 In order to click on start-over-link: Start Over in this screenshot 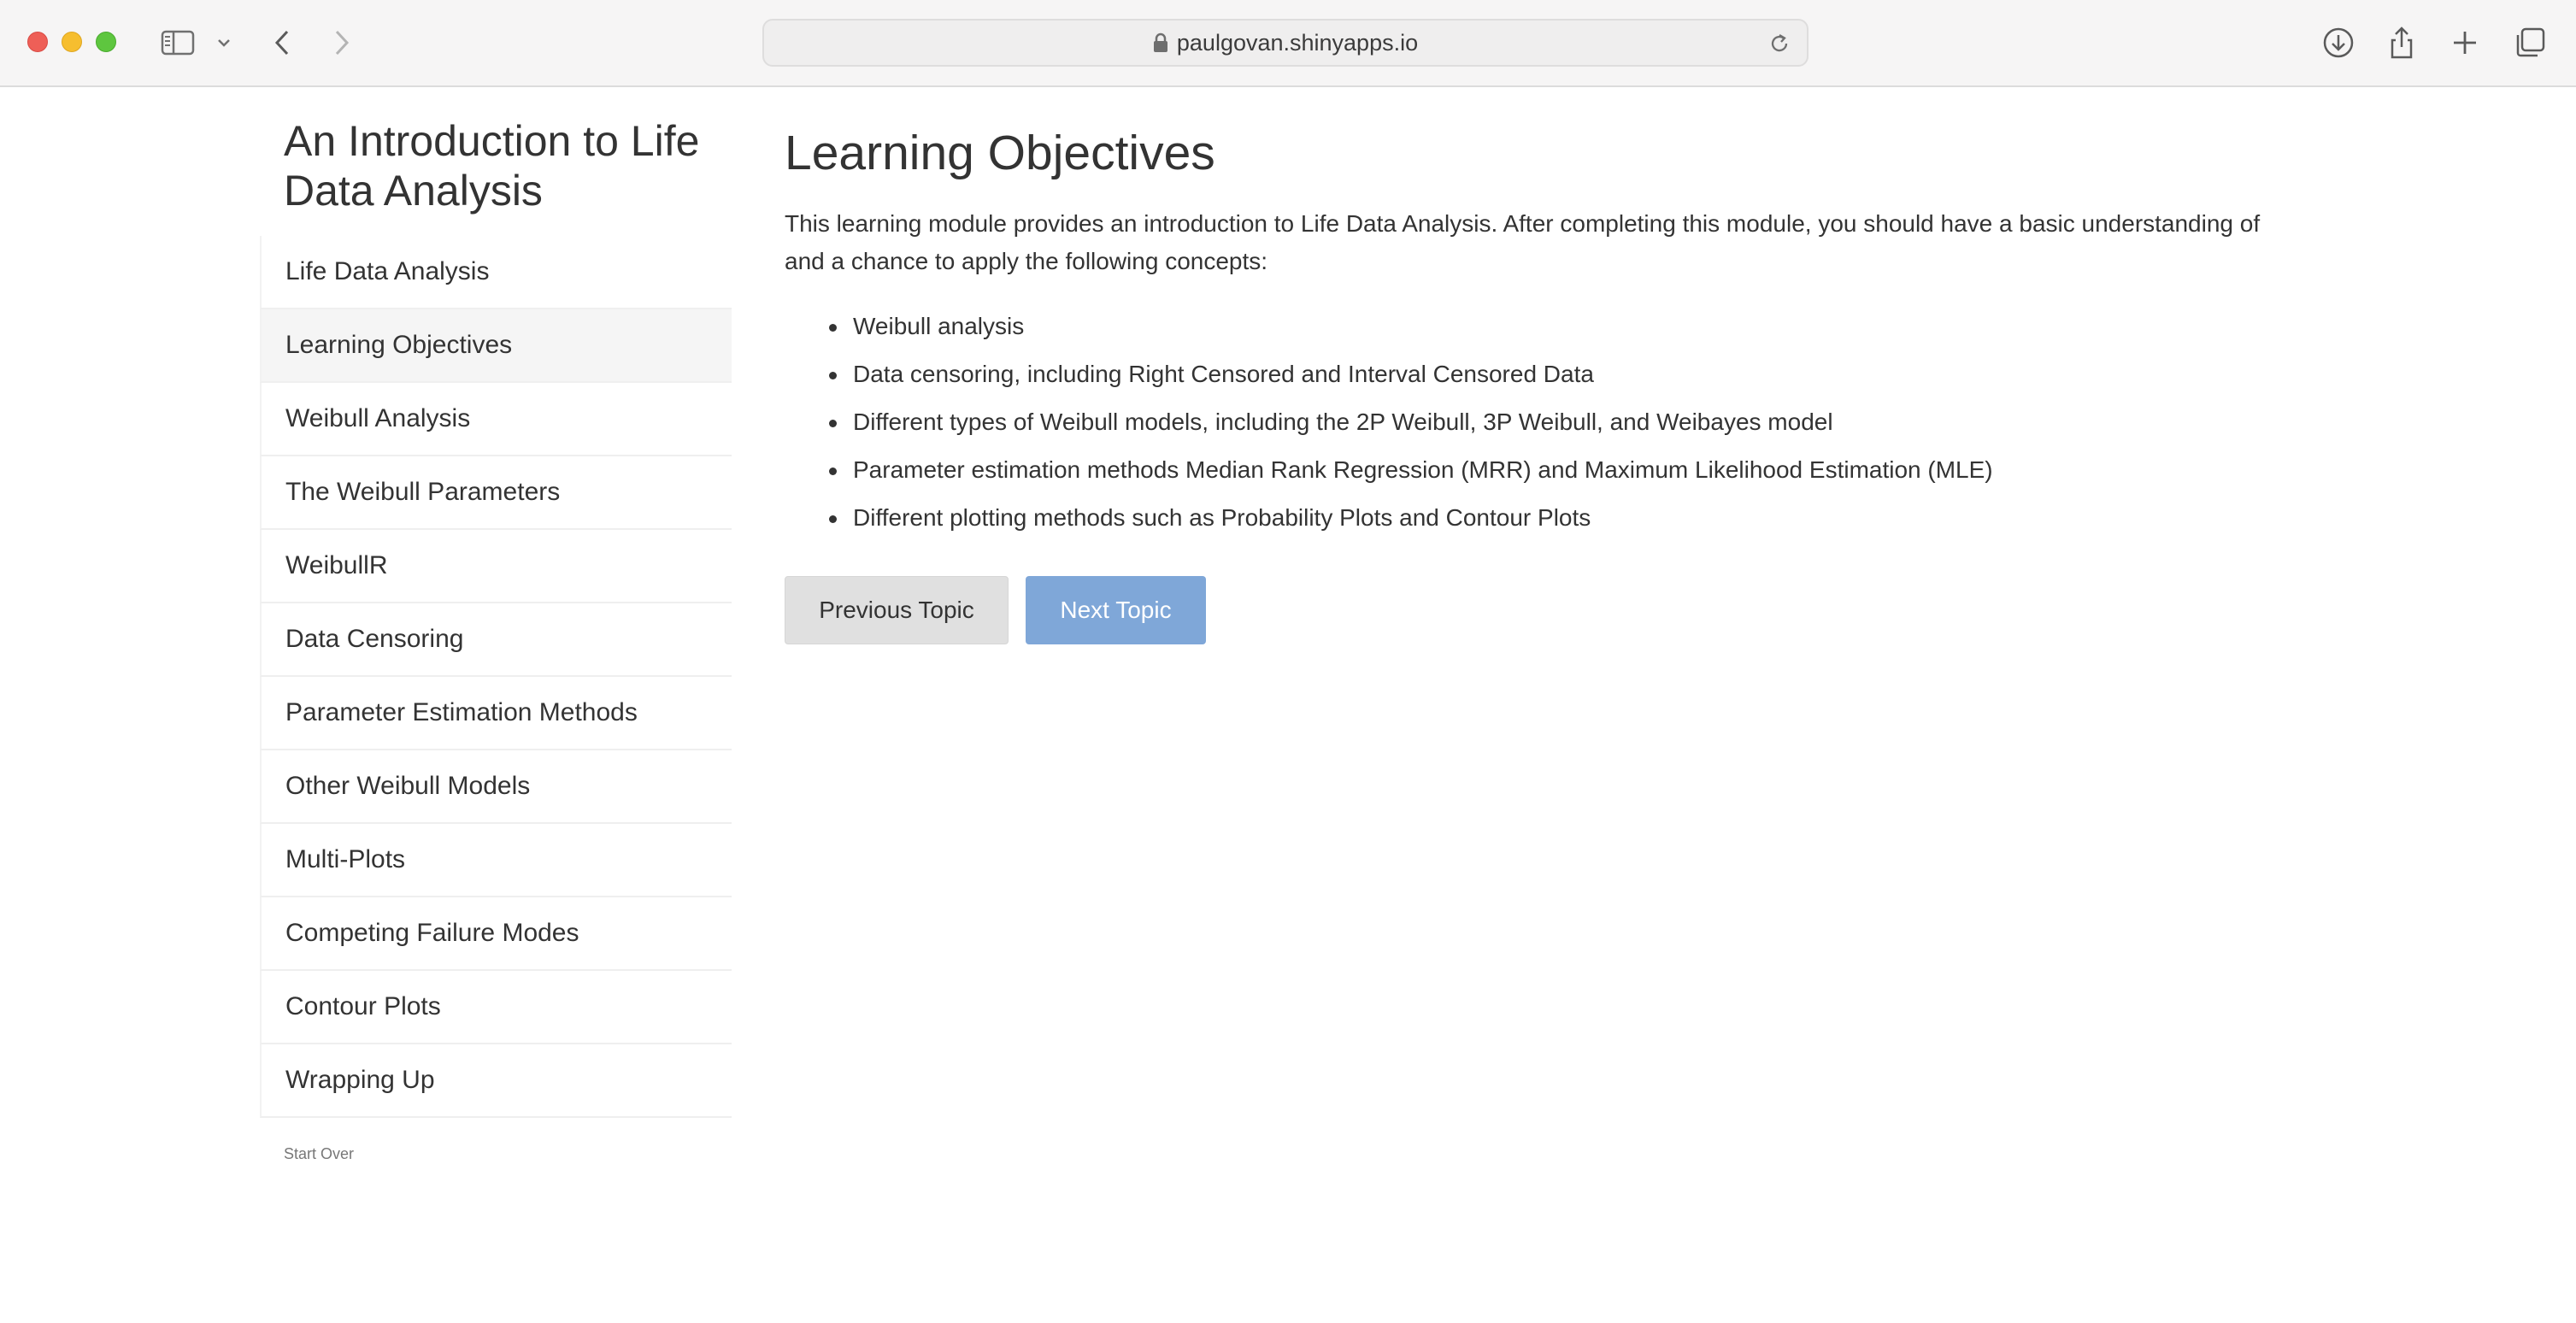, I will do `click(319, 1154)`.